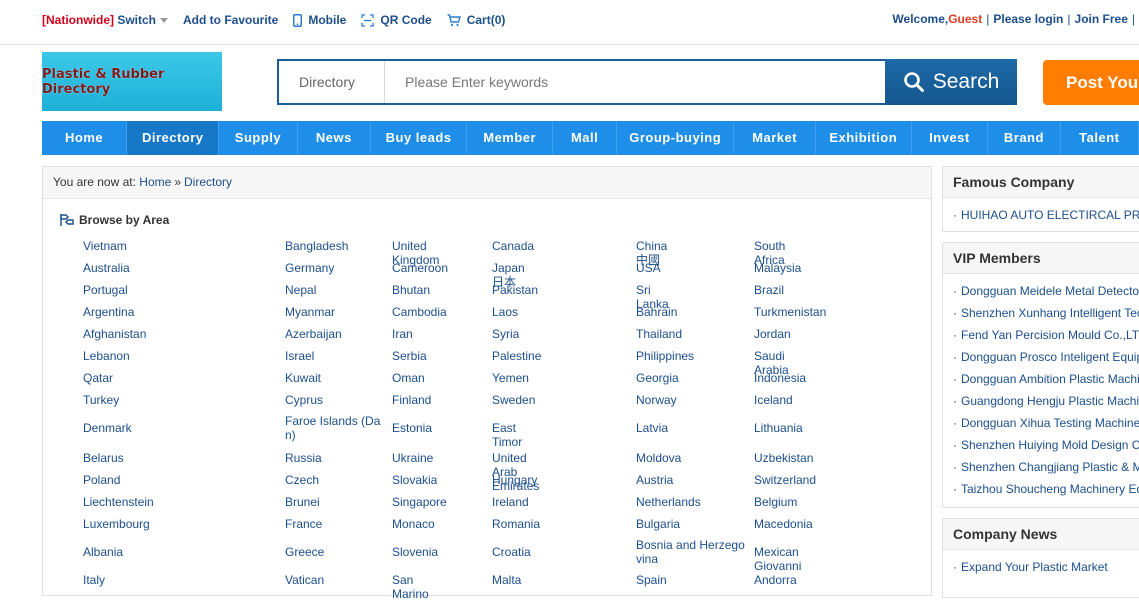 The image size is (1139, 601). I want to click on area-link: Iceland, so click(773, 400).